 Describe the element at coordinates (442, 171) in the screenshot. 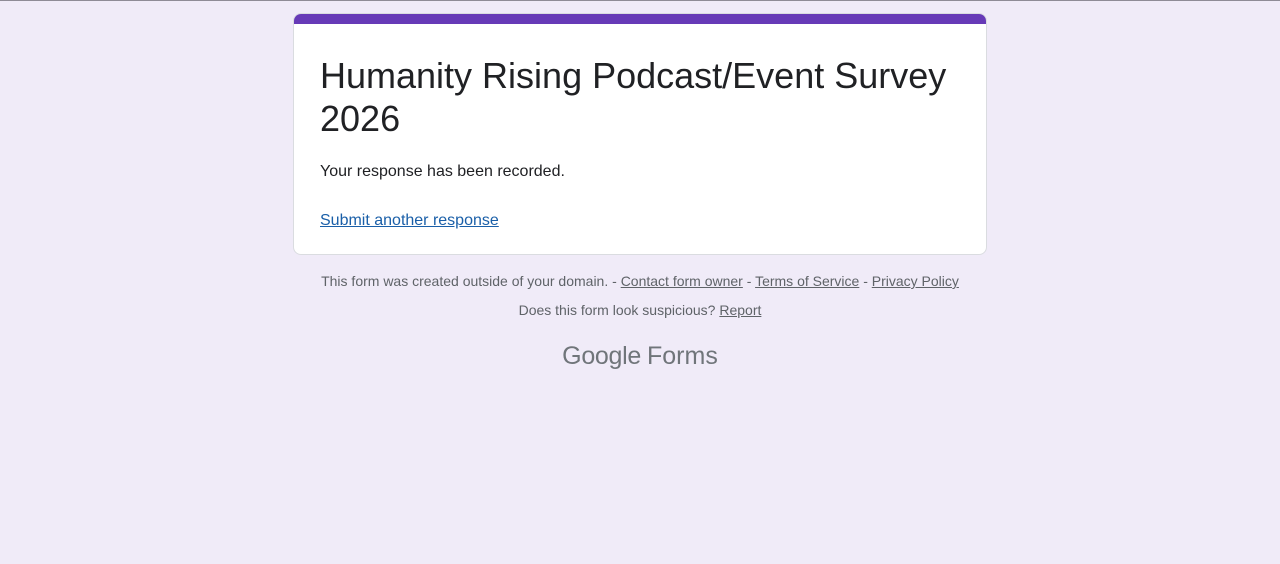

I see `confirmation-message: Your response has been recorded.` at that location.